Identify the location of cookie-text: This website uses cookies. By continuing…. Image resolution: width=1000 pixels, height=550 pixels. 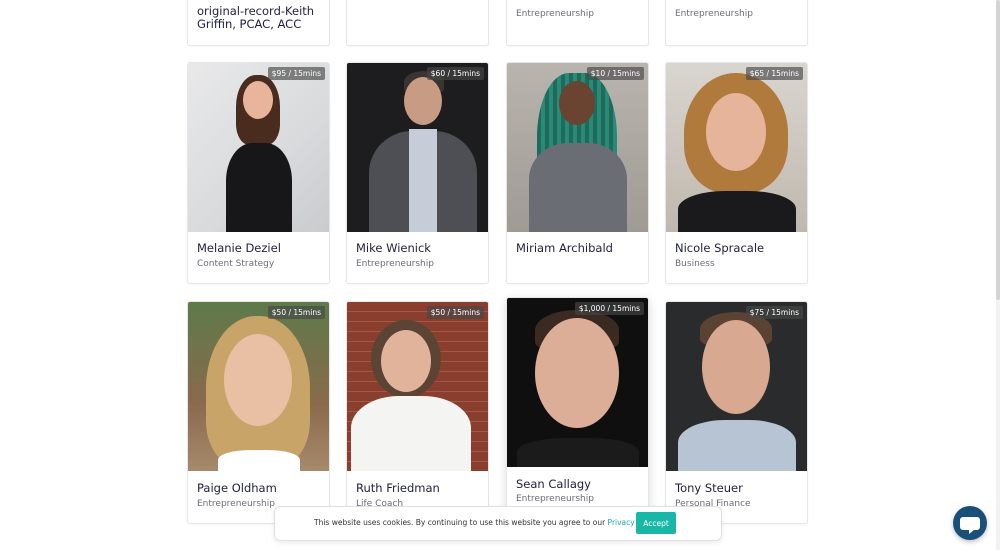
(486, 522).